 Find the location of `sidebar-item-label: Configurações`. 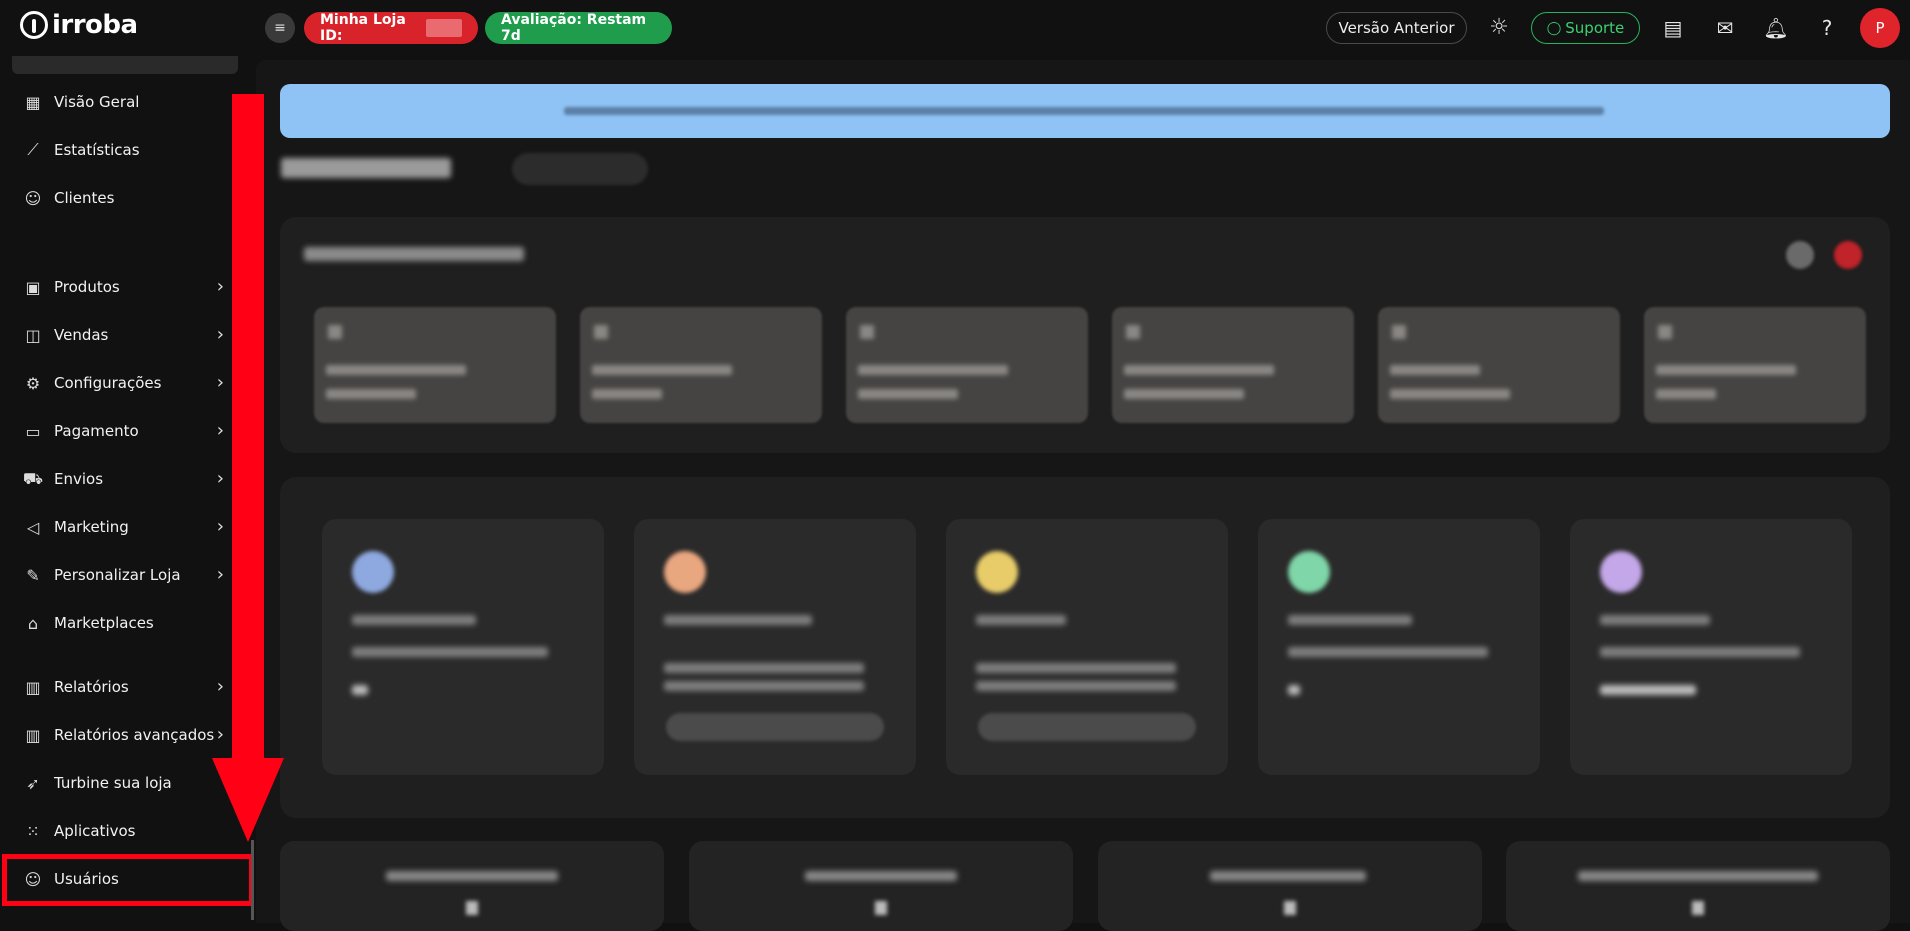

sidebar-item-label: Configurações is located at coordinates (108, 383).